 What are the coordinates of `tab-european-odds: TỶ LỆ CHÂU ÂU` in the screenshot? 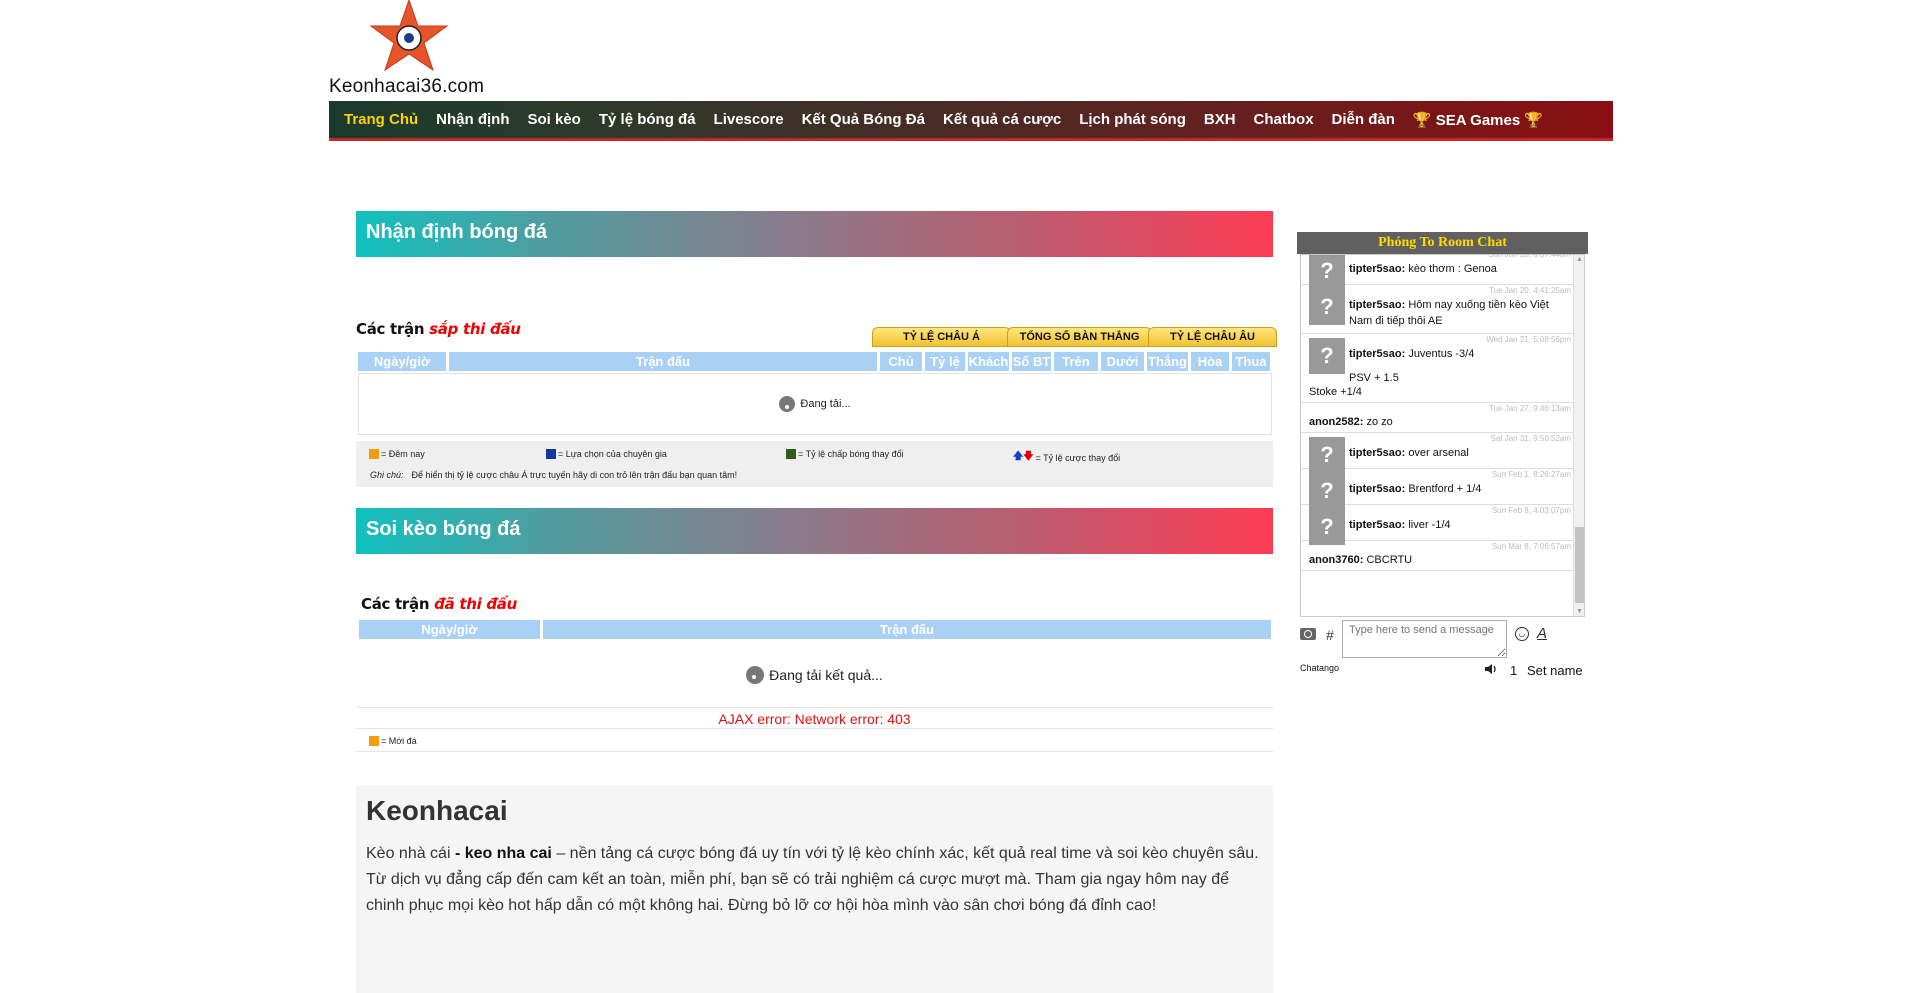 It's located at (1212, 337).